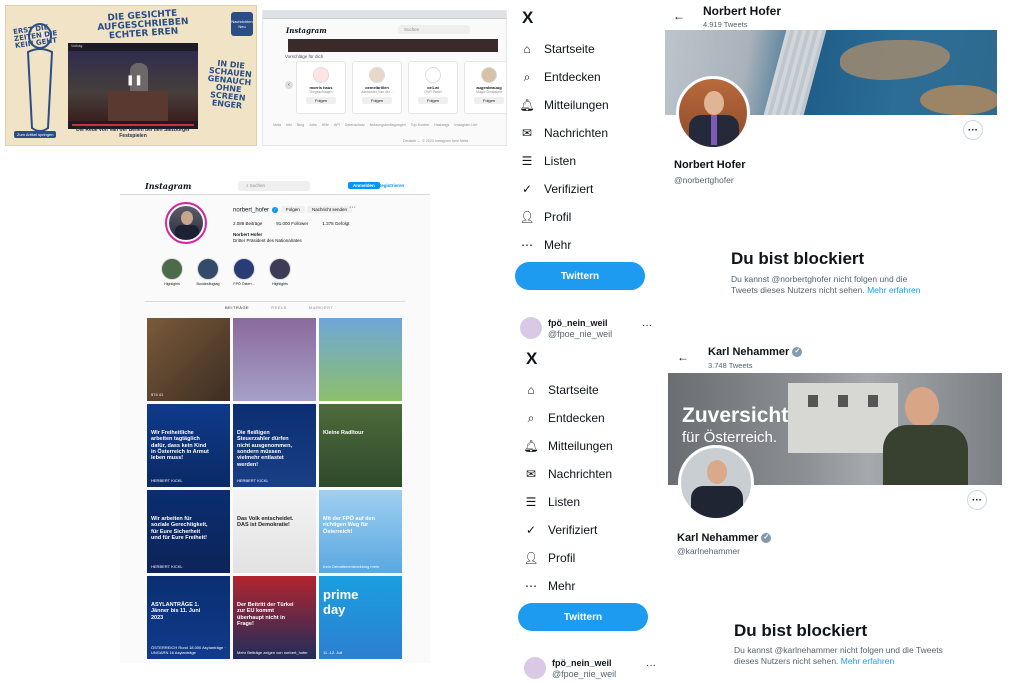 The image size is (1024, 683). Describe the element at coordinates (300, 125) in the screenshot. I see `footer-link: Blog` at that location.